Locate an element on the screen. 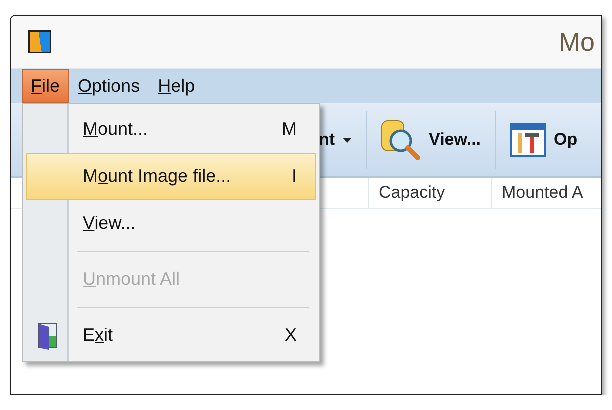 Image resolution: width=612 pixels, height=410 pixels. toolbar-button: nt is located at coordinates (335, 140).